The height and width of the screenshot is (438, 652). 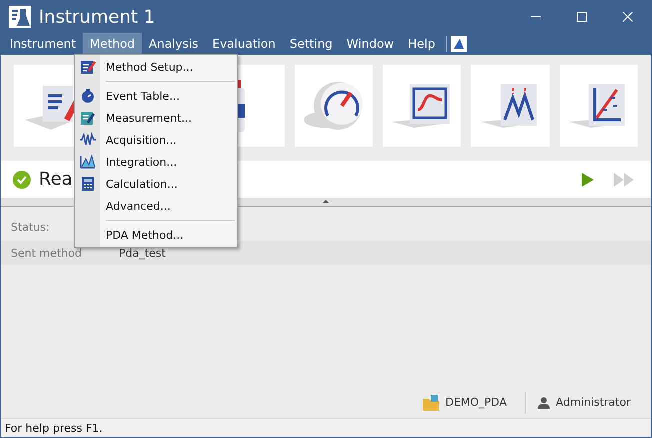 I want to click on menu-item: Evaluation, so click(x=244, y=44).